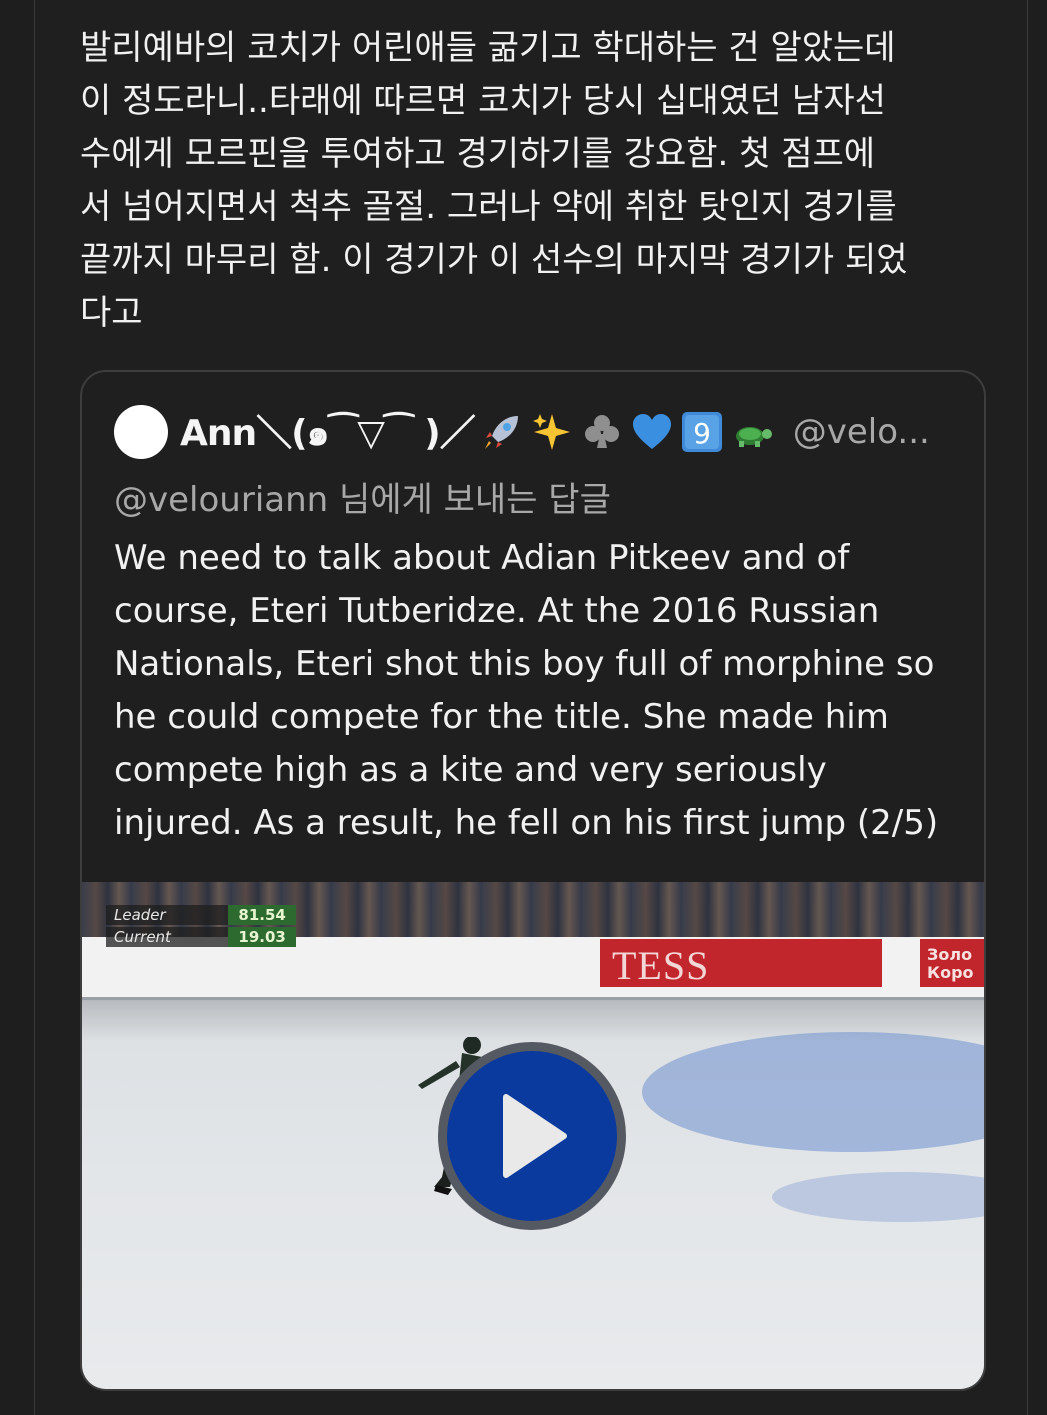  Describe the element at coordinates (813, 1092) in the screenshot. I see `ice-logo-marking` at that location.